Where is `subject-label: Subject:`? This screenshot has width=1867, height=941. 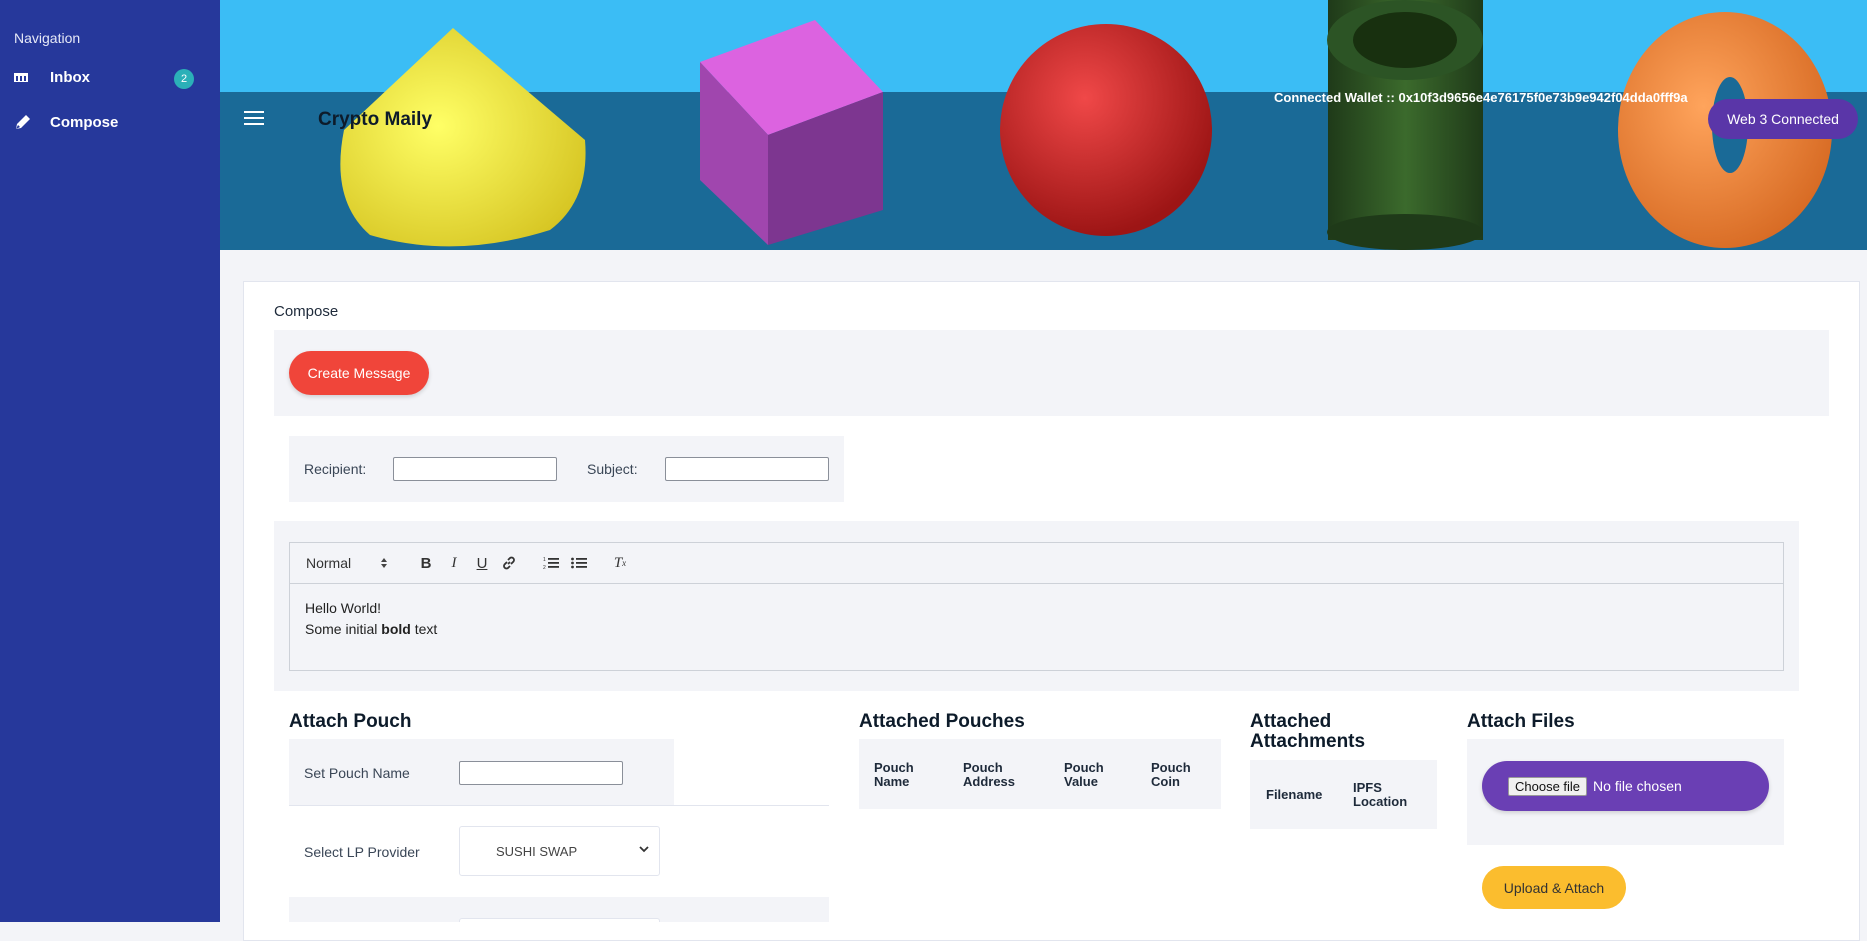 subject-label: Subject: is located at coordinates (612, 469).